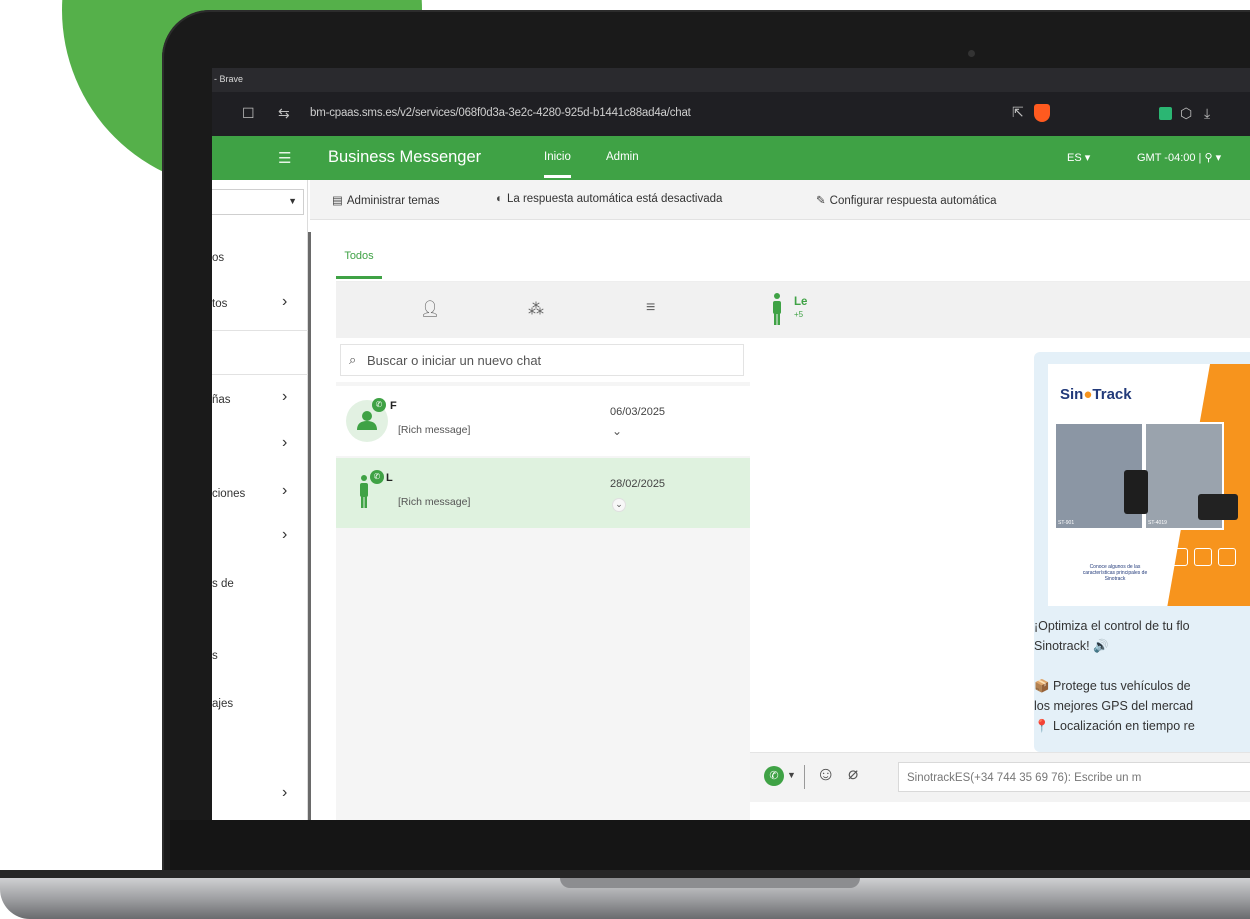 Image resolution: width=1250 pixels, height=919 pixels. I want to click on auto-reply-status-label: La respuesta automática está desactivada, so click(614, 199).